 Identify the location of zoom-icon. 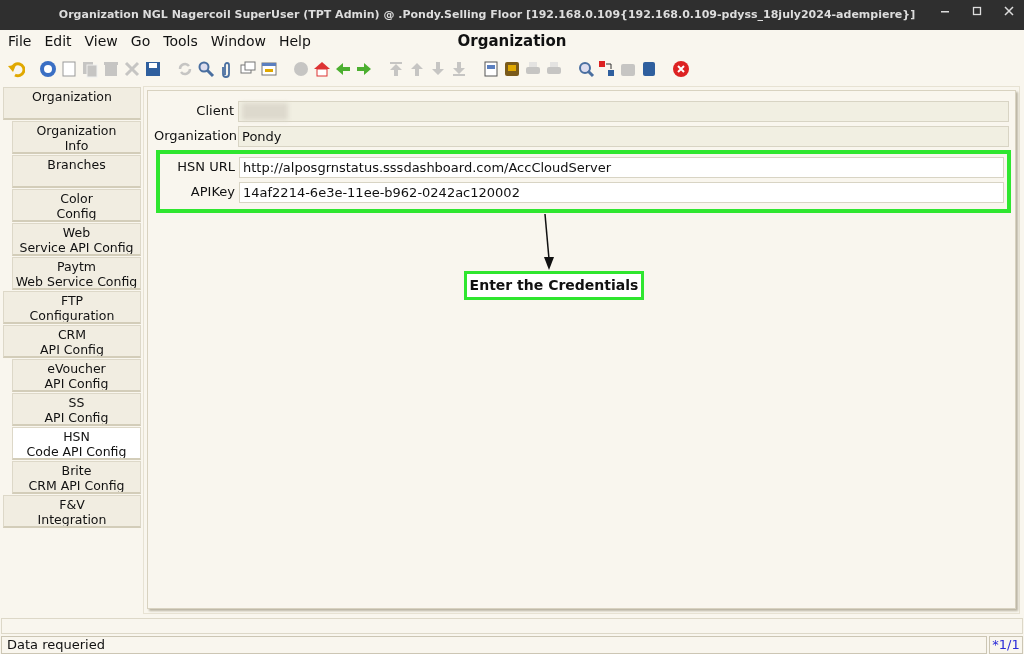
(586, 69).